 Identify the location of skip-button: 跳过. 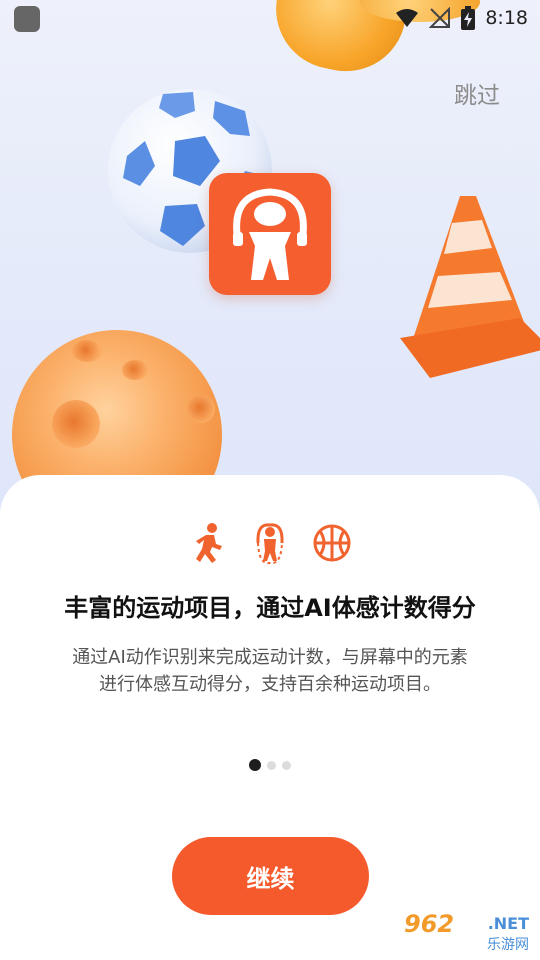
(477, 93).